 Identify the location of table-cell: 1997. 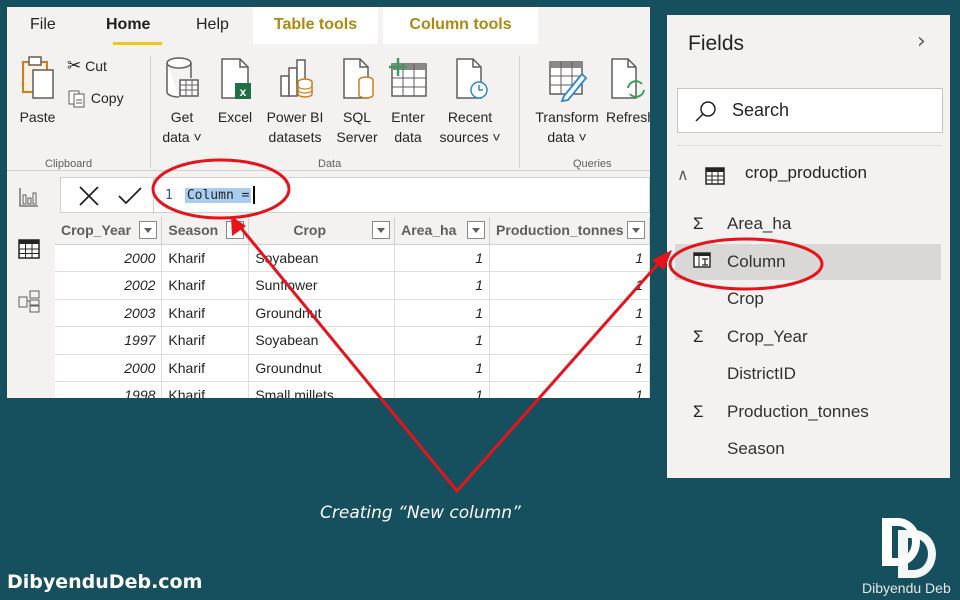
(109, 340).